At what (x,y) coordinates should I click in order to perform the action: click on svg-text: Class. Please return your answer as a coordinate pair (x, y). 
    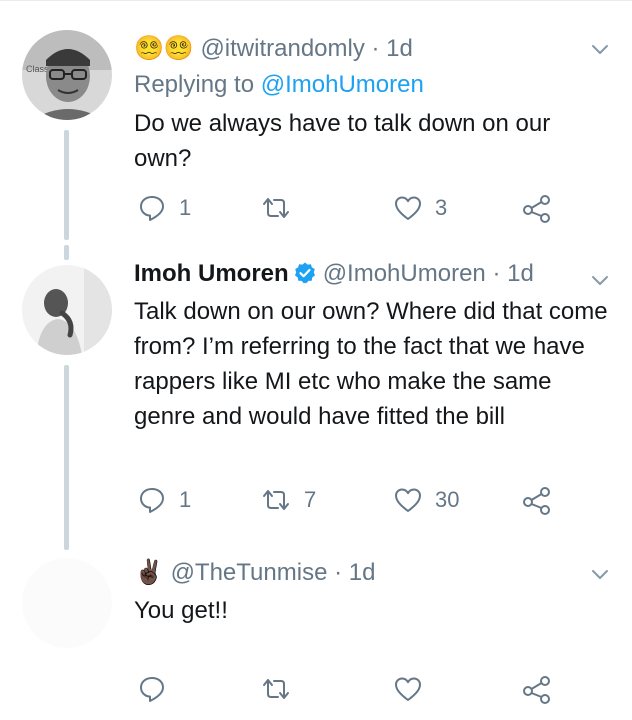
    Looking at the image, I should click on (37, 69).